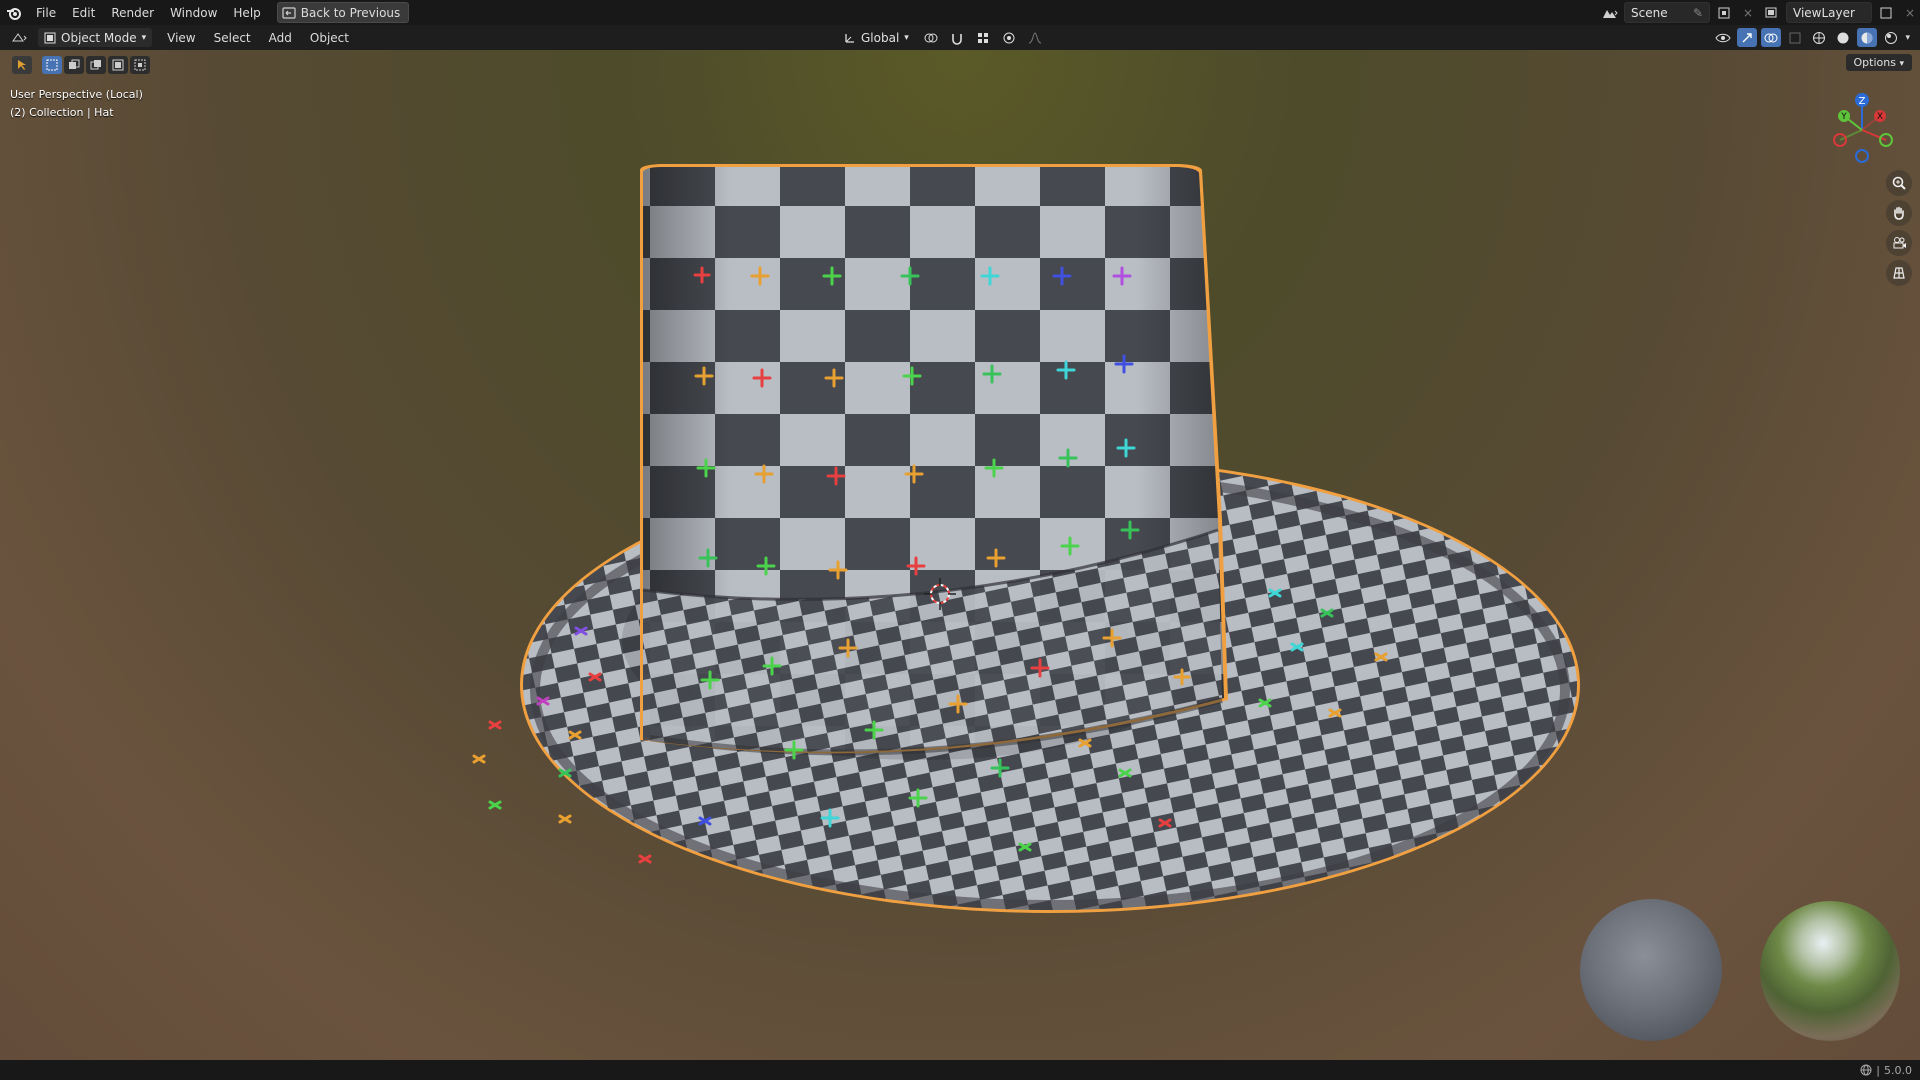 The image size is (1920, 1080). I want to click on perspective-label: User Perspective (Local), so click(76, 94).